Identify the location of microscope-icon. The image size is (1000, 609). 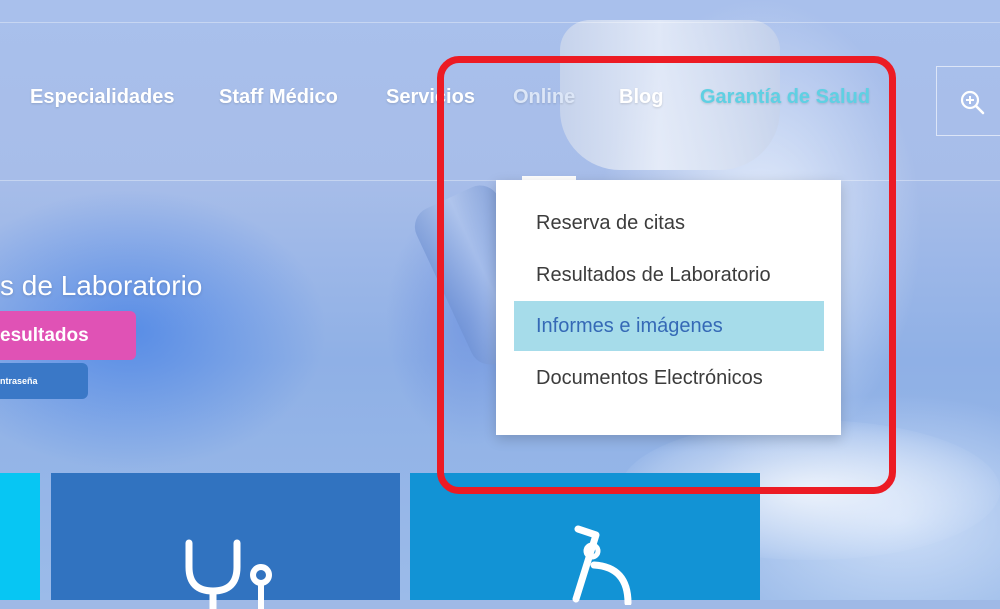
(602, 565).